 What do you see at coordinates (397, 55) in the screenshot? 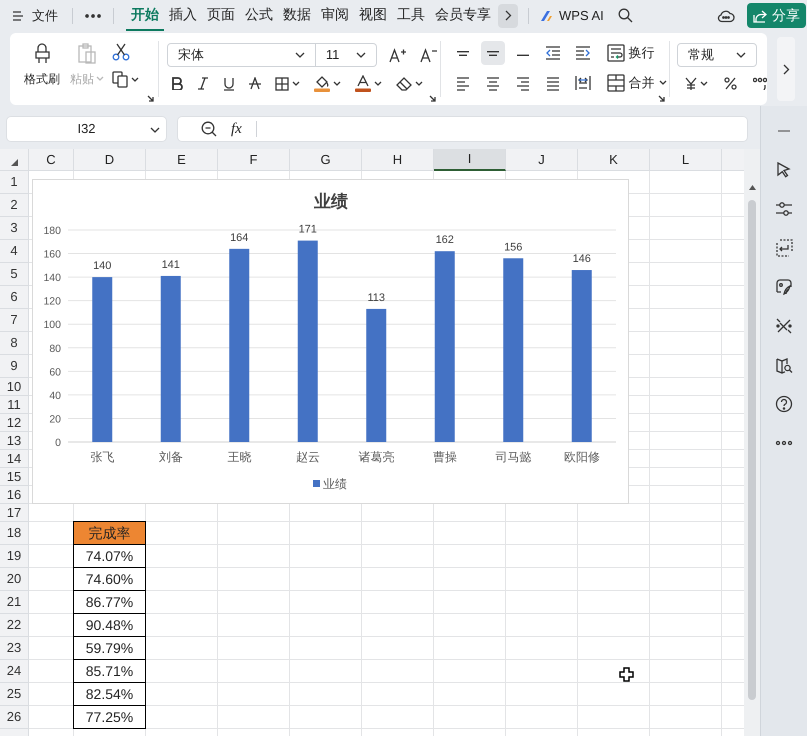
I see `increase-font-icon` at bounding box center [397, 55].